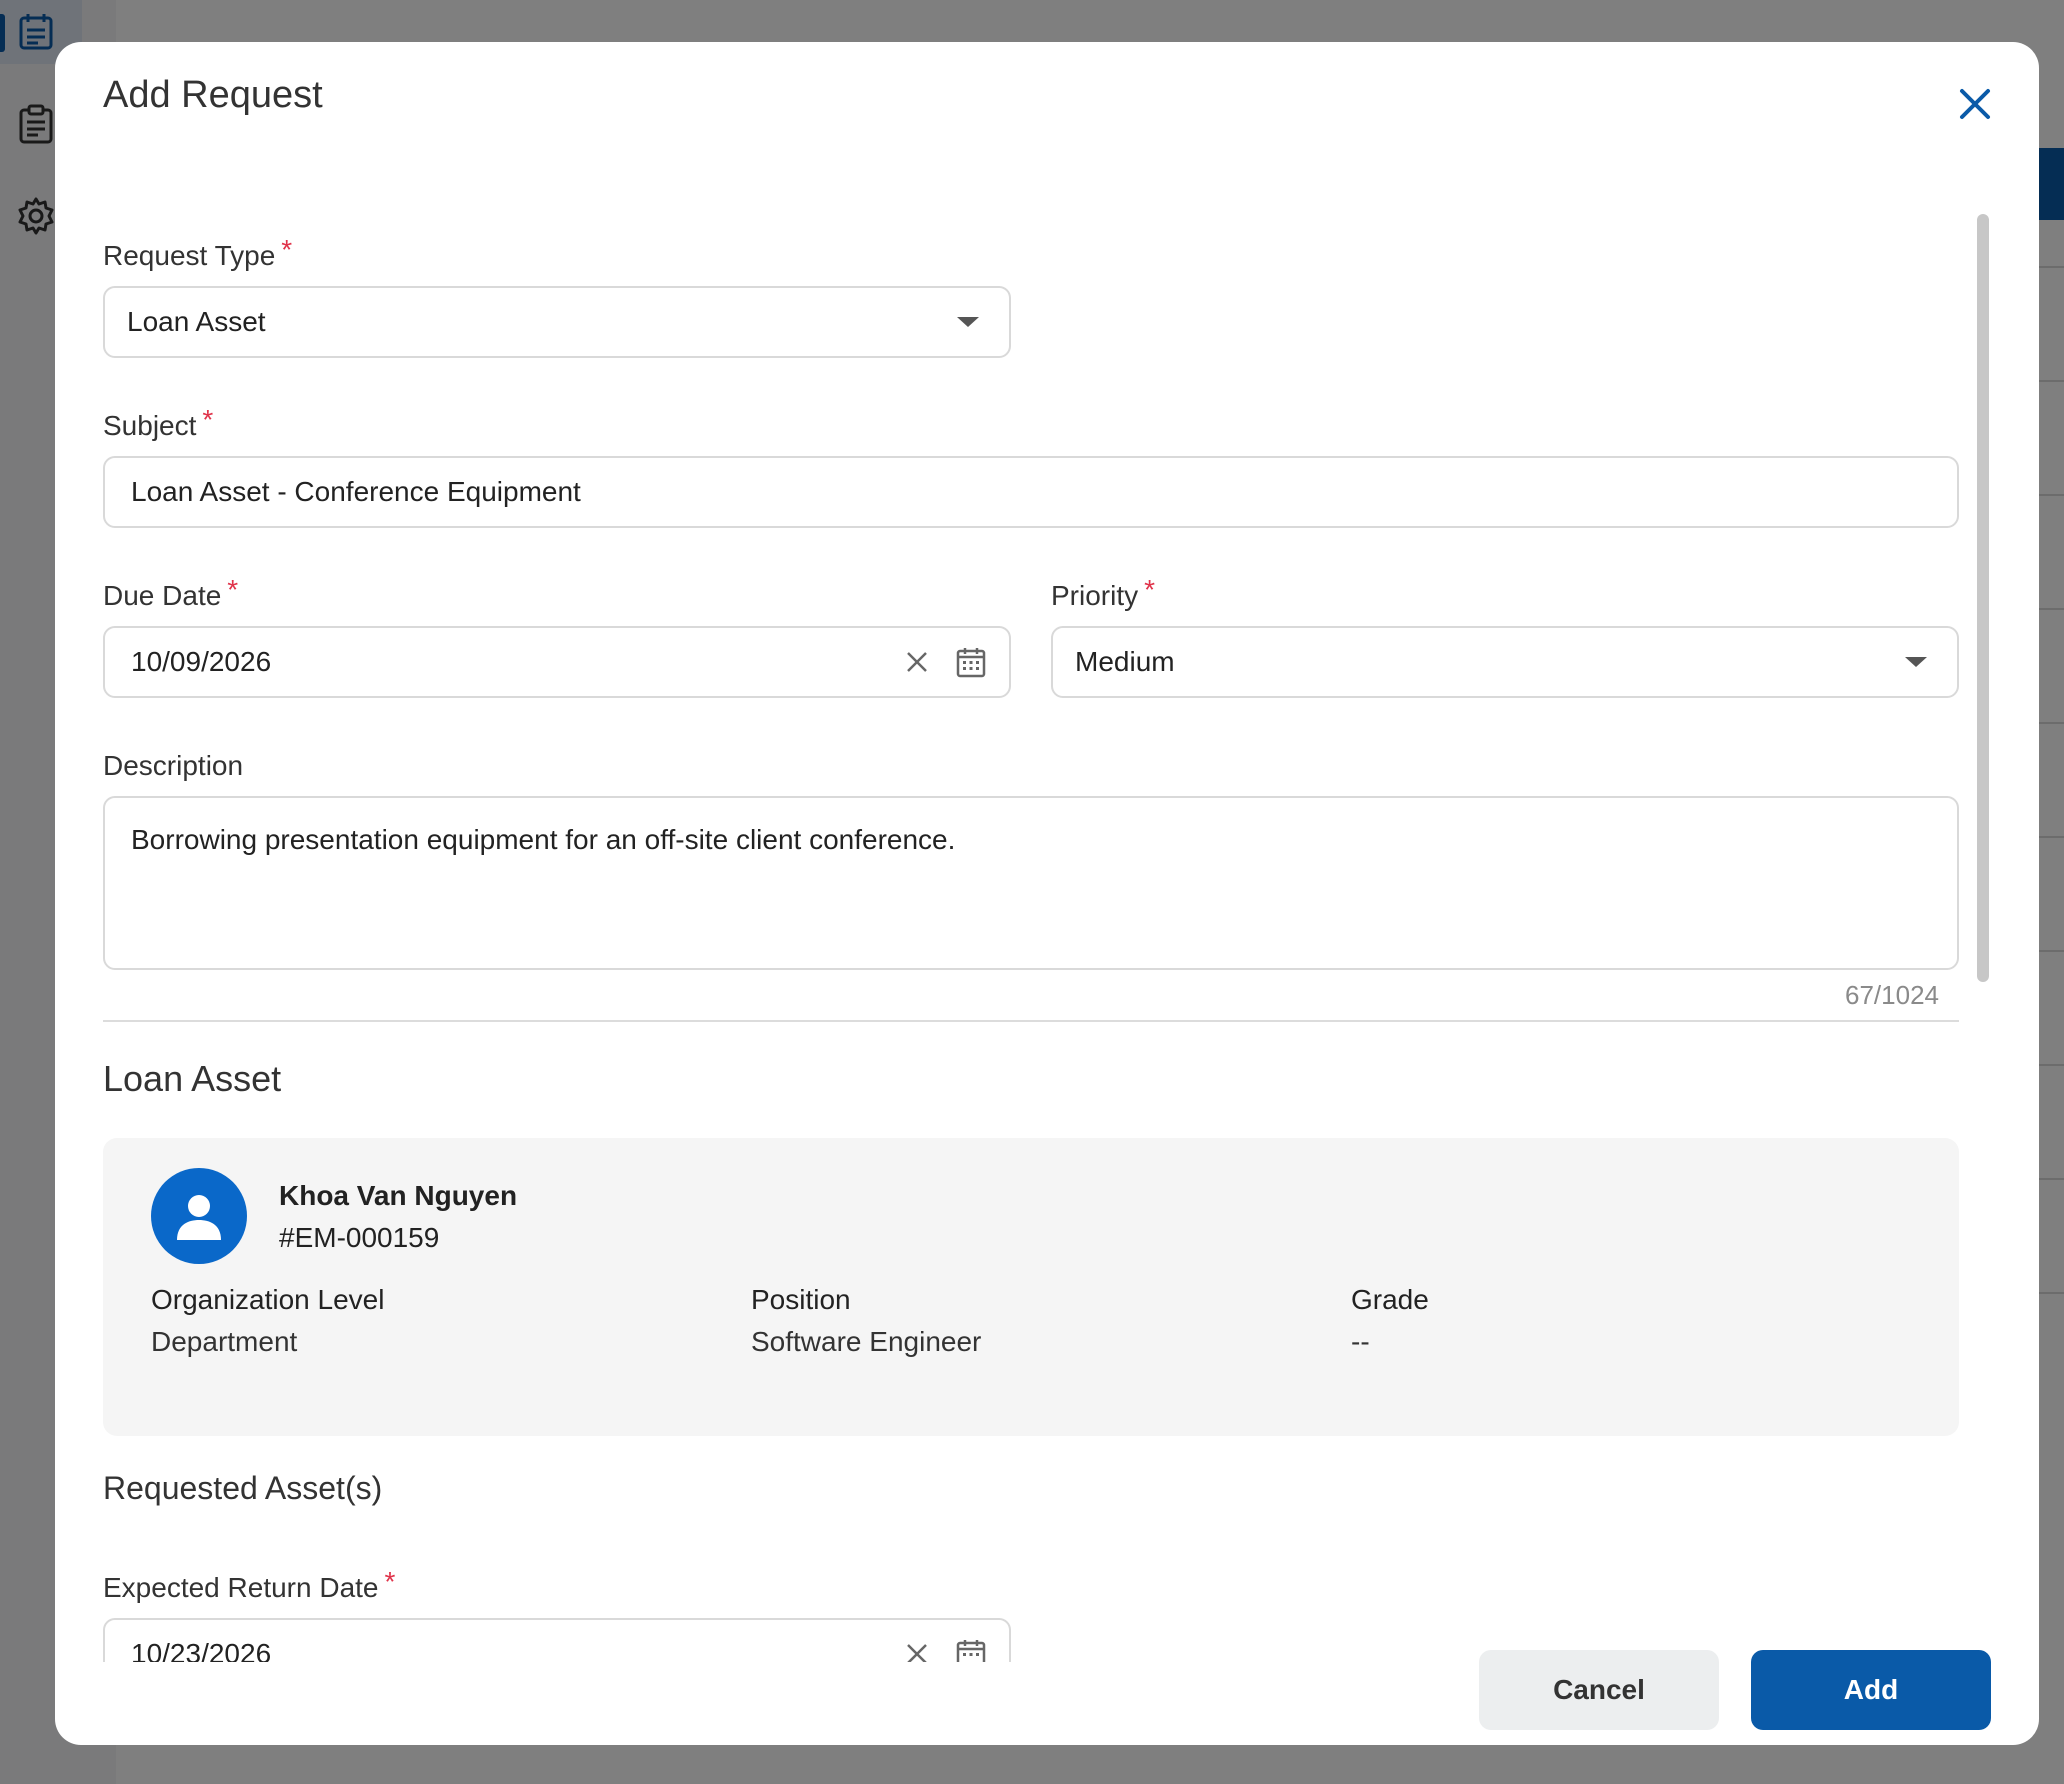  Describe the element at coordinates (1871, 1690) in the screenshot. I see `add-button: Add` at that location.